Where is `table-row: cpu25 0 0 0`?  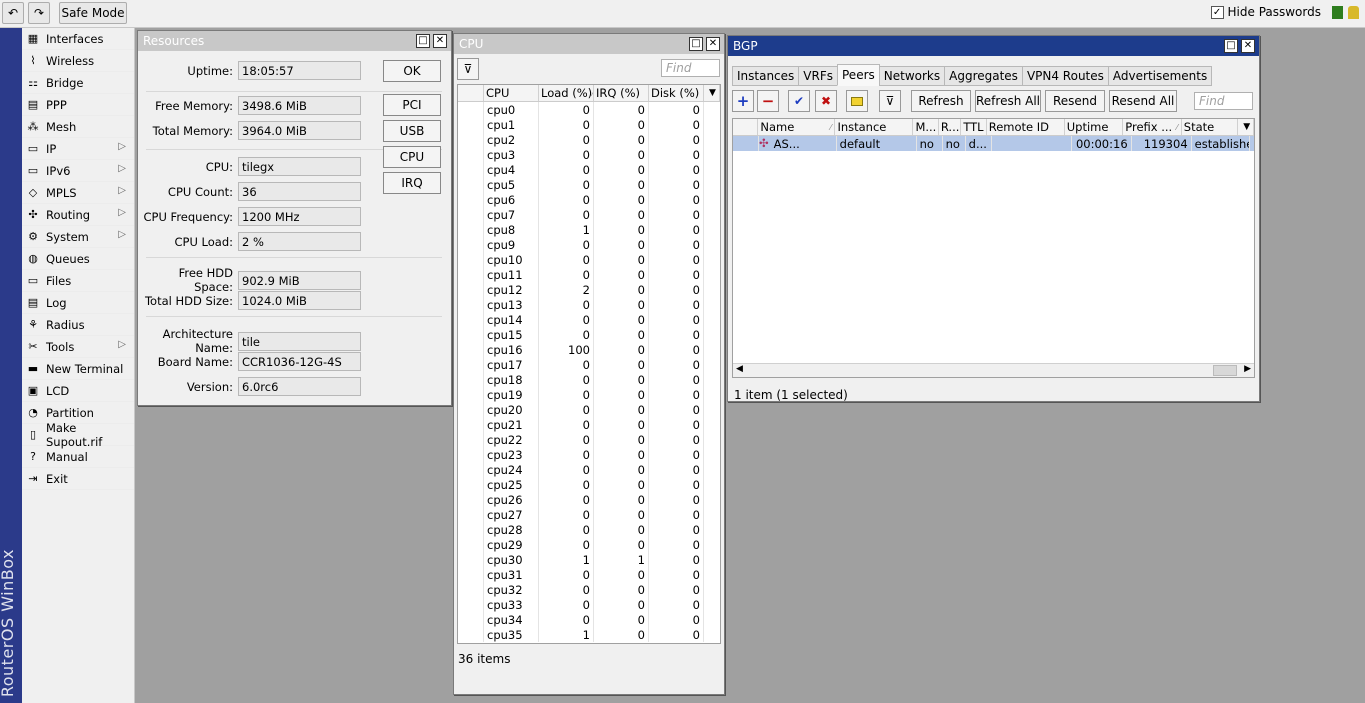
table-row: cpu25 0 0 0 is located at coordinates (589, 484).